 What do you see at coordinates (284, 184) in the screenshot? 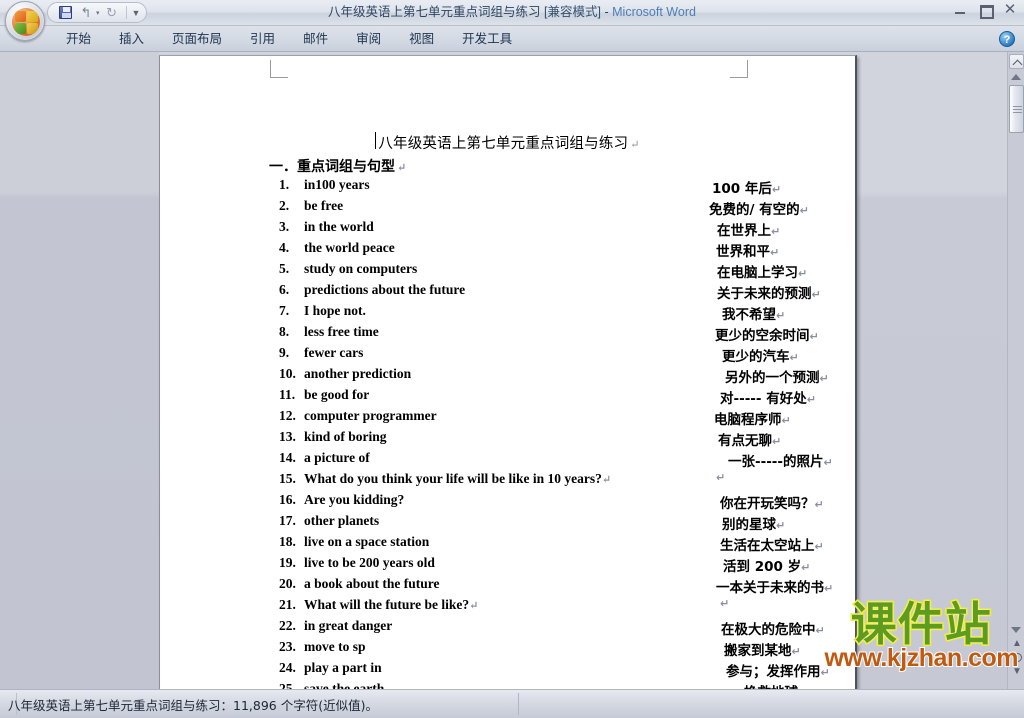
I see `vocabulary-item-number: 1.` at bounding box center [284, 184].